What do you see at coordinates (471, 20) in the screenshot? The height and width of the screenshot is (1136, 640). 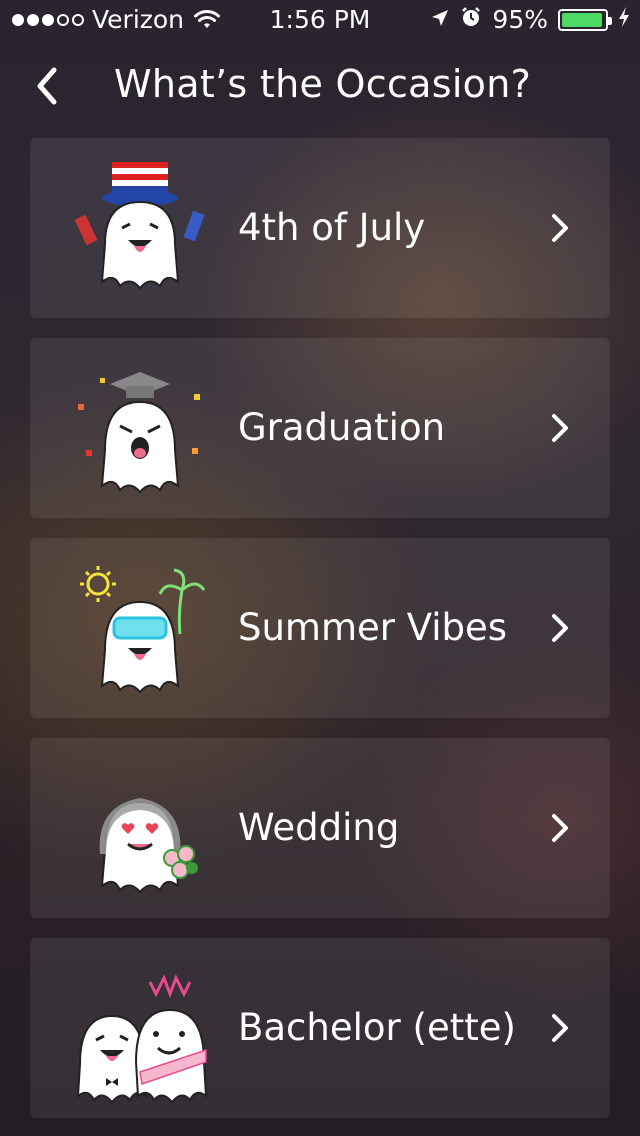 I see `alarm-clock-icon` at bounding box center [471, 20].